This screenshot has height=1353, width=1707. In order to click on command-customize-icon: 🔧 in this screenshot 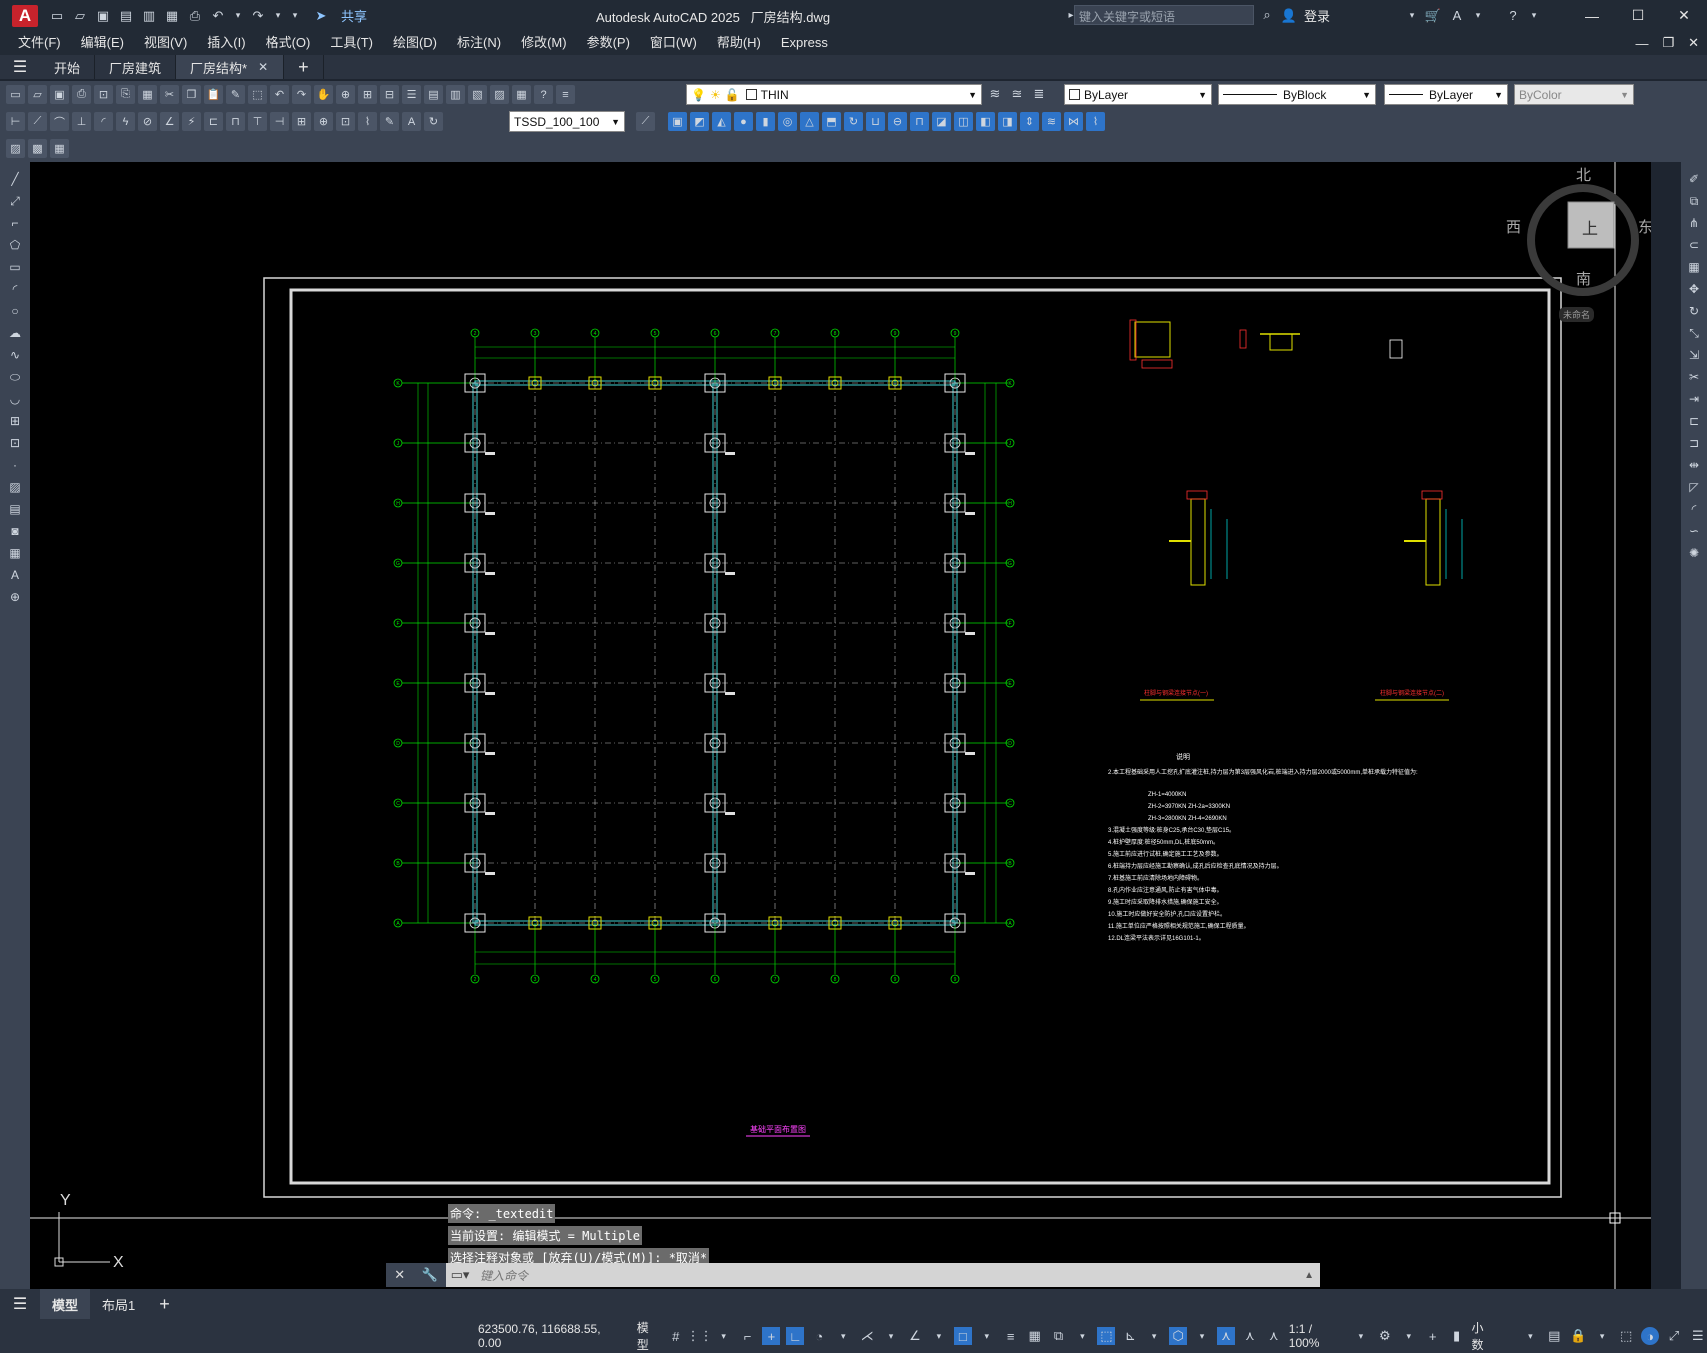, I will do `click(430, 1275)`.